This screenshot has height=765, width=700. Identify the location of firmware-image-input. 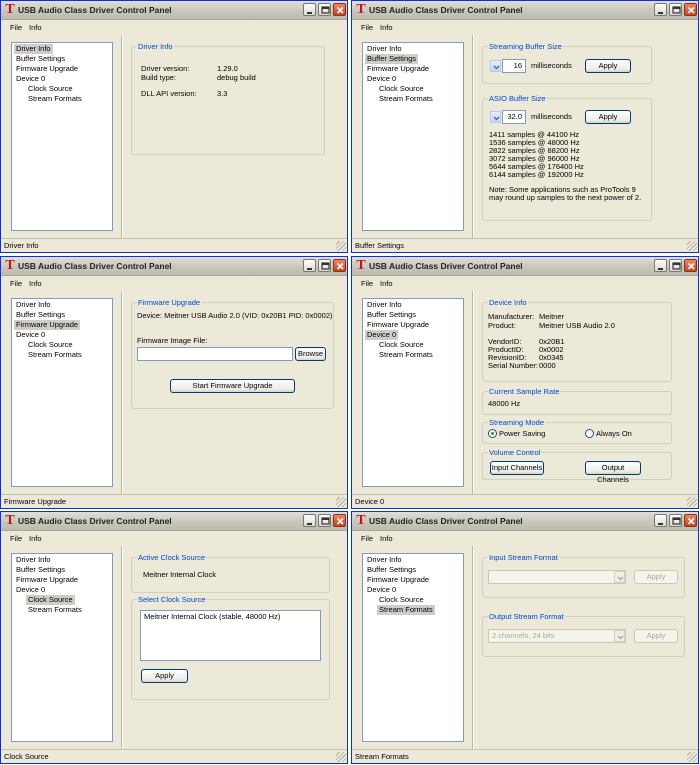
(215, 354).